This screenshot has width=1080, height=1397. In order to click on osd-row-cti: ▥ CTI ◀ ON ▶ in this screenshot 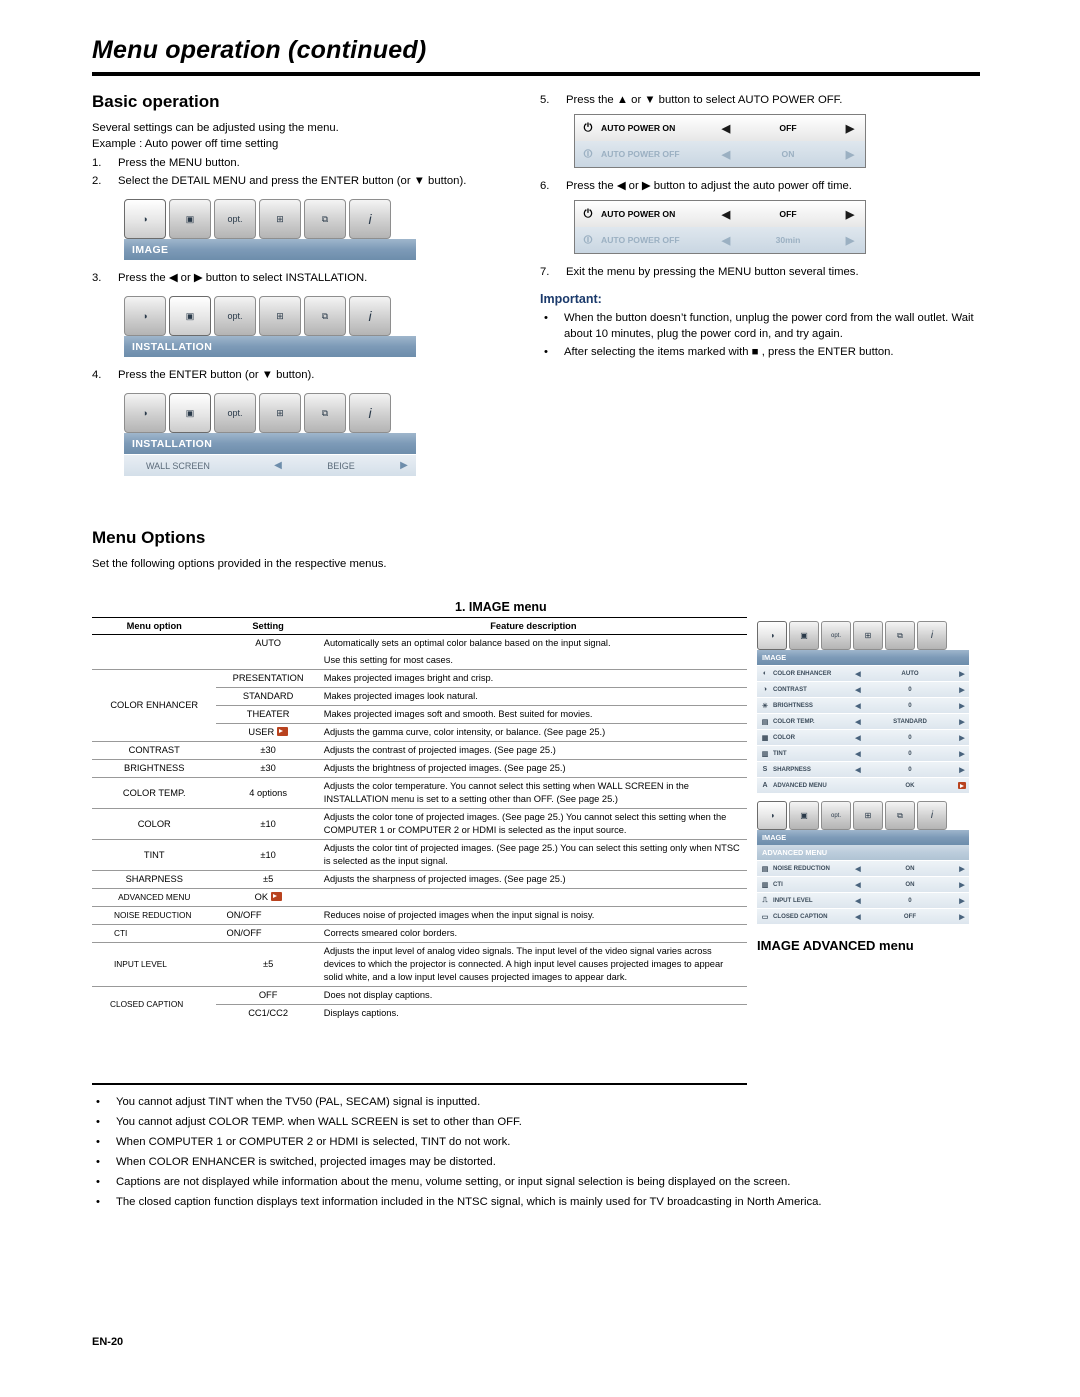, I will do `click(863, 884)`.